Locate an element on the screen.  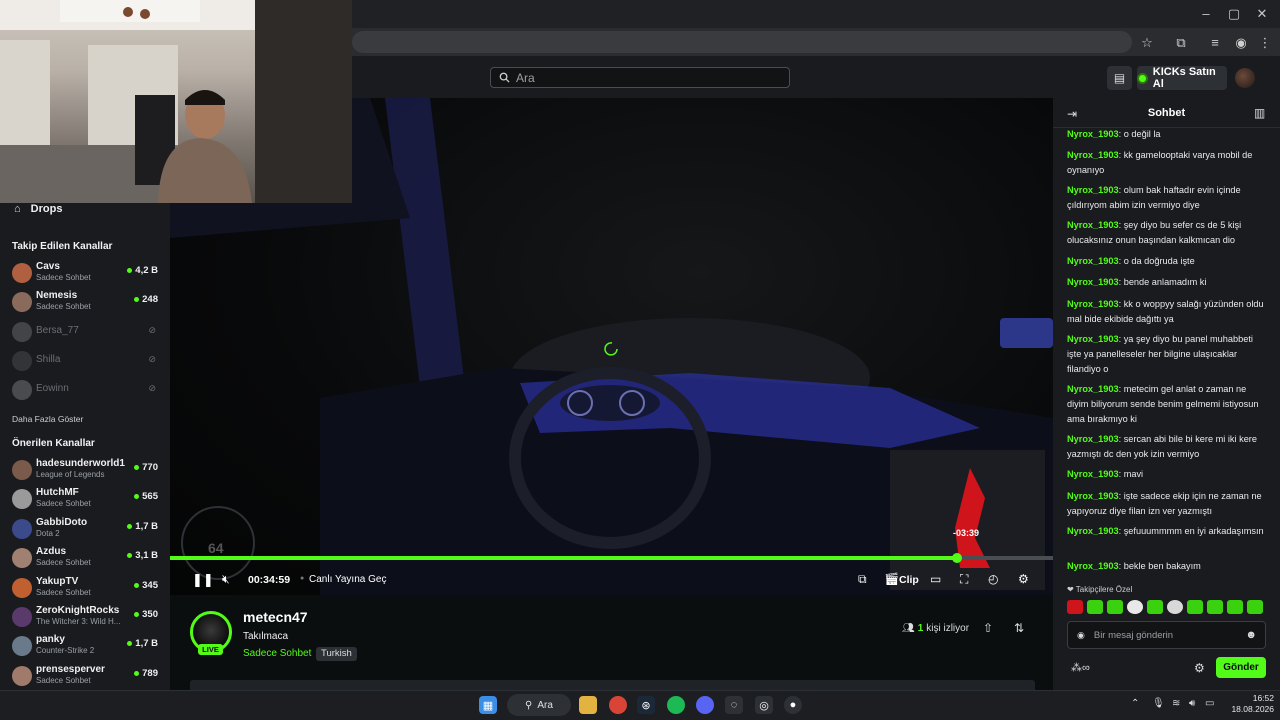
theater-mode-icon: ▭ is located at coordinates (935, 579).